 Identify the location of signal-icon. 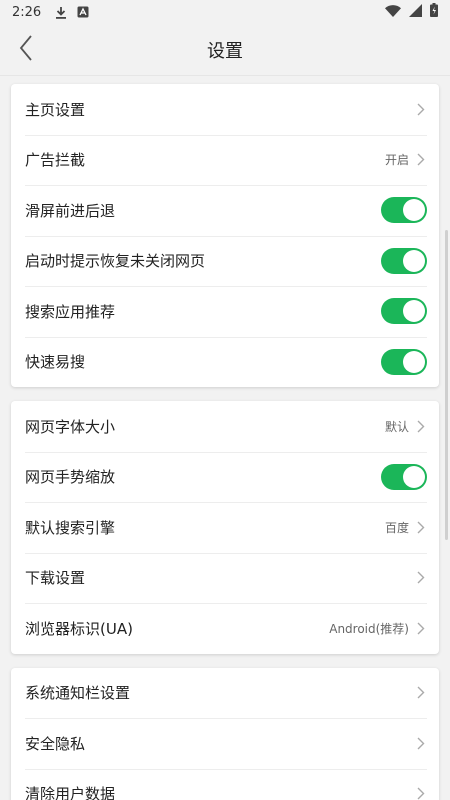
(415, 12).